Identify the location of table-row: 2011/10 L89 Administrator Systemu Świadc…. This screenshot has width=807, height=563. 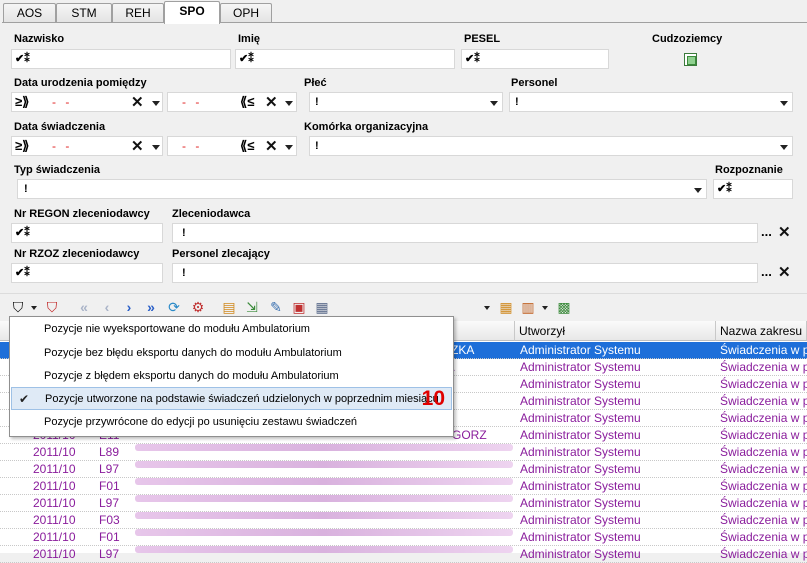
(403, 452).